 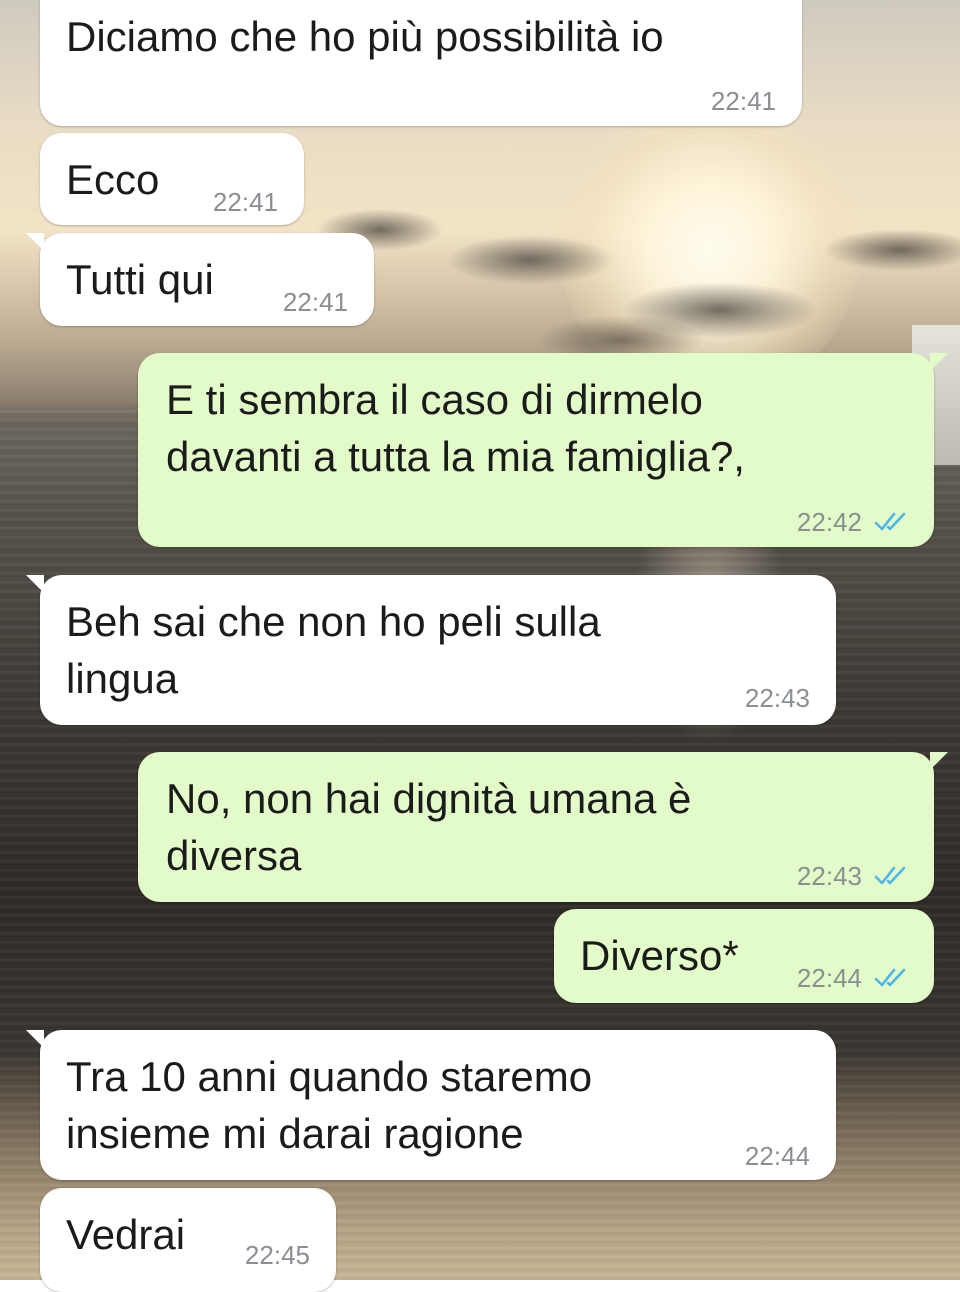 What do you see at coordinates (113, 179) in the screenshot?
I see `message-text: Ecco` at bounding box center [113, 179].